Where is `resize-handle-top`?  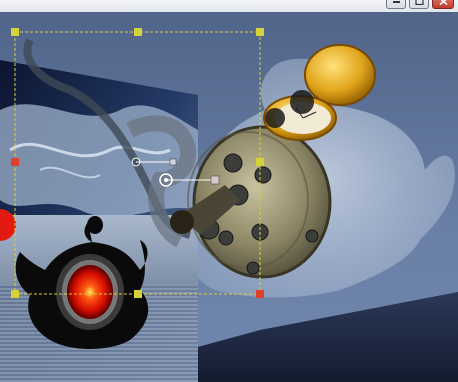
resize-handle-top is located at coordinates (138, 32).